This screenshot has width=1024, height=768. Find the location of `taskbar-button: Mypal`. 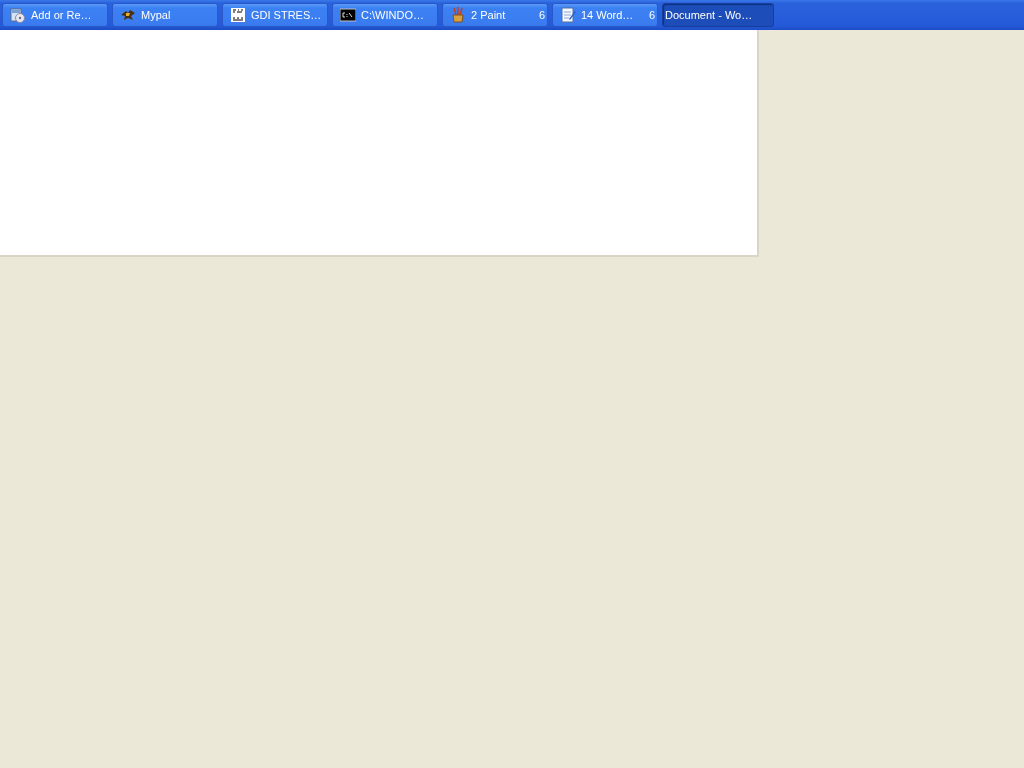

taskbar-button: Mypal is located at coordinates (165, 15).